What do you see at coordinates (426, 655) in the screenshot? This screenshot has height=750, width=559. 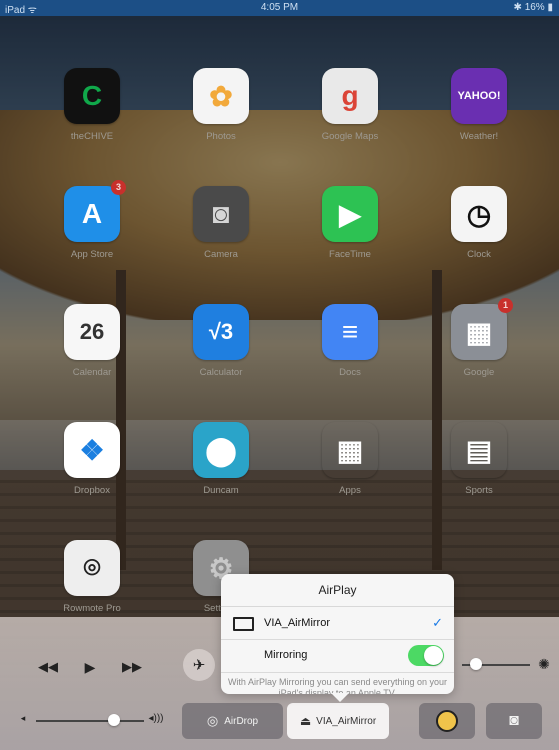 I see `mirroring-toggle` at bounding box center [426, 655].